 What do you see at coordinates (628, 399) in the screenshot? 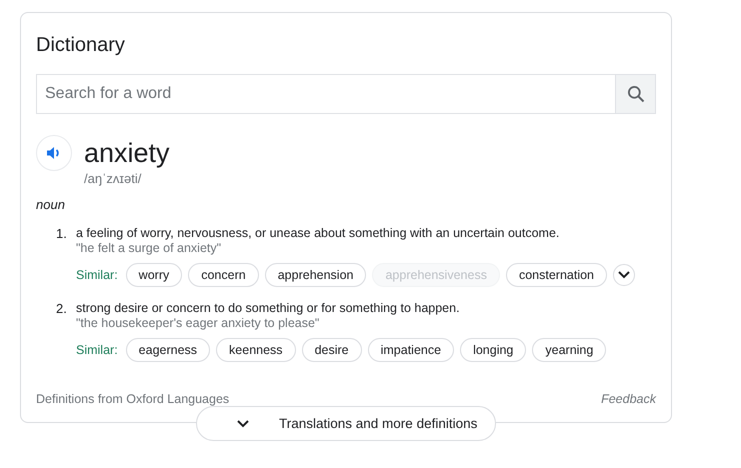
I see `feedback-link: Feedback` at bounding box center [628, 399].